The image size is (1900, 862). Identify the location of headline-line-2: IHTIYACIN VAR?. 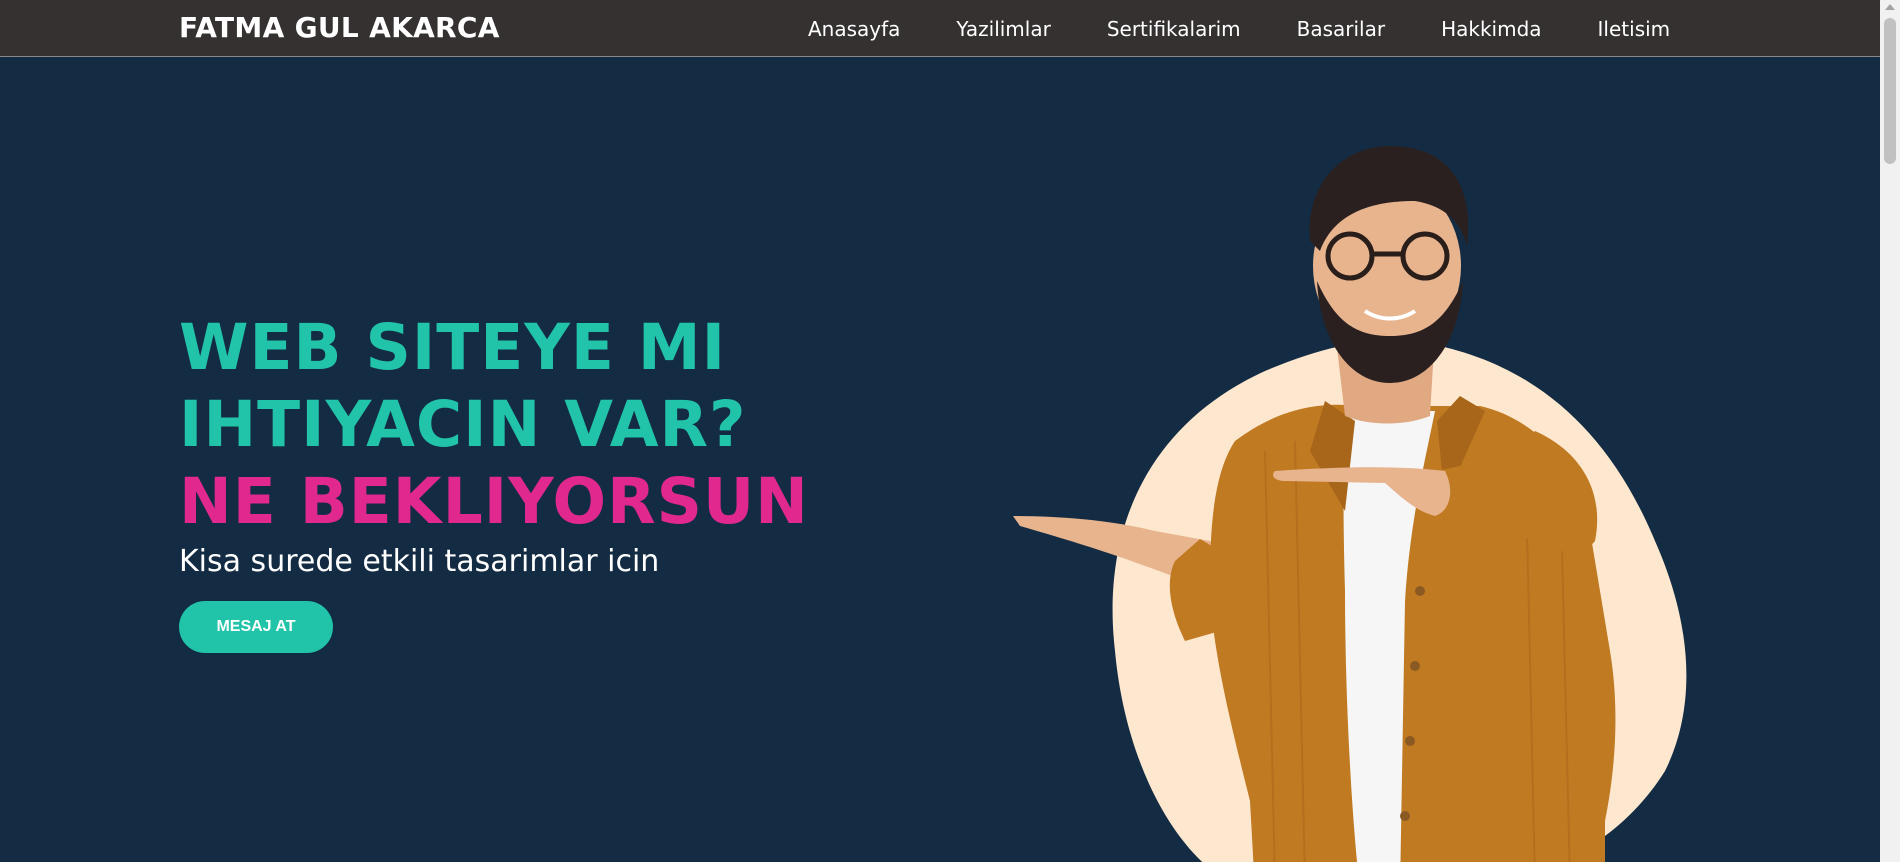
(463, 424).